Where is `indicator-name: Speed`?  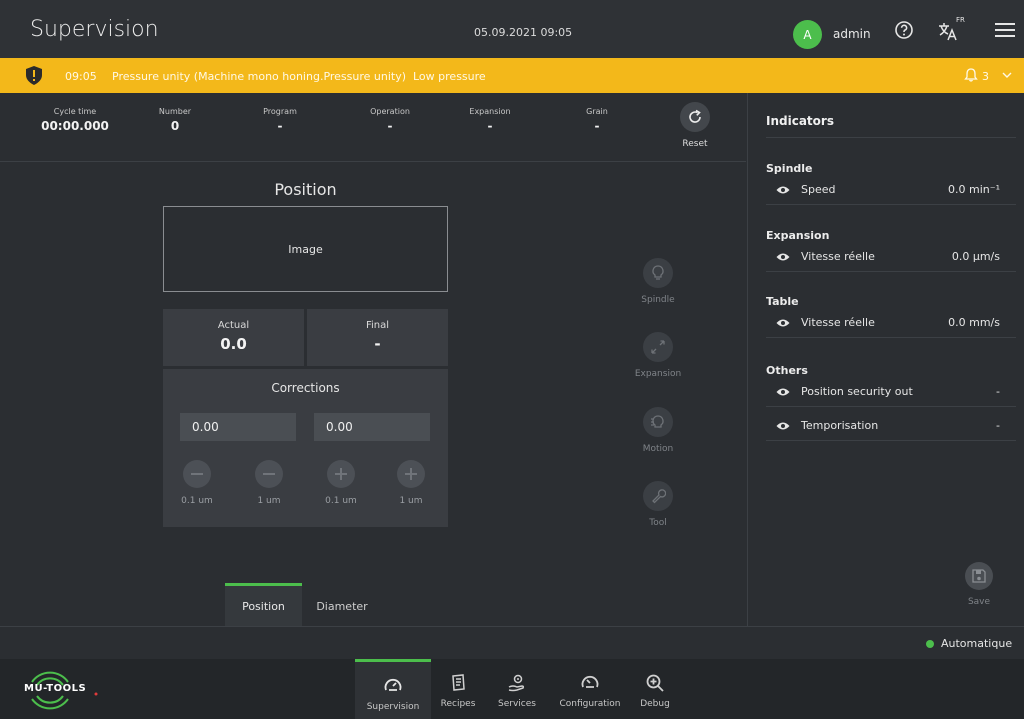
indicator-name: Speed is located at coordinates (818, 189).